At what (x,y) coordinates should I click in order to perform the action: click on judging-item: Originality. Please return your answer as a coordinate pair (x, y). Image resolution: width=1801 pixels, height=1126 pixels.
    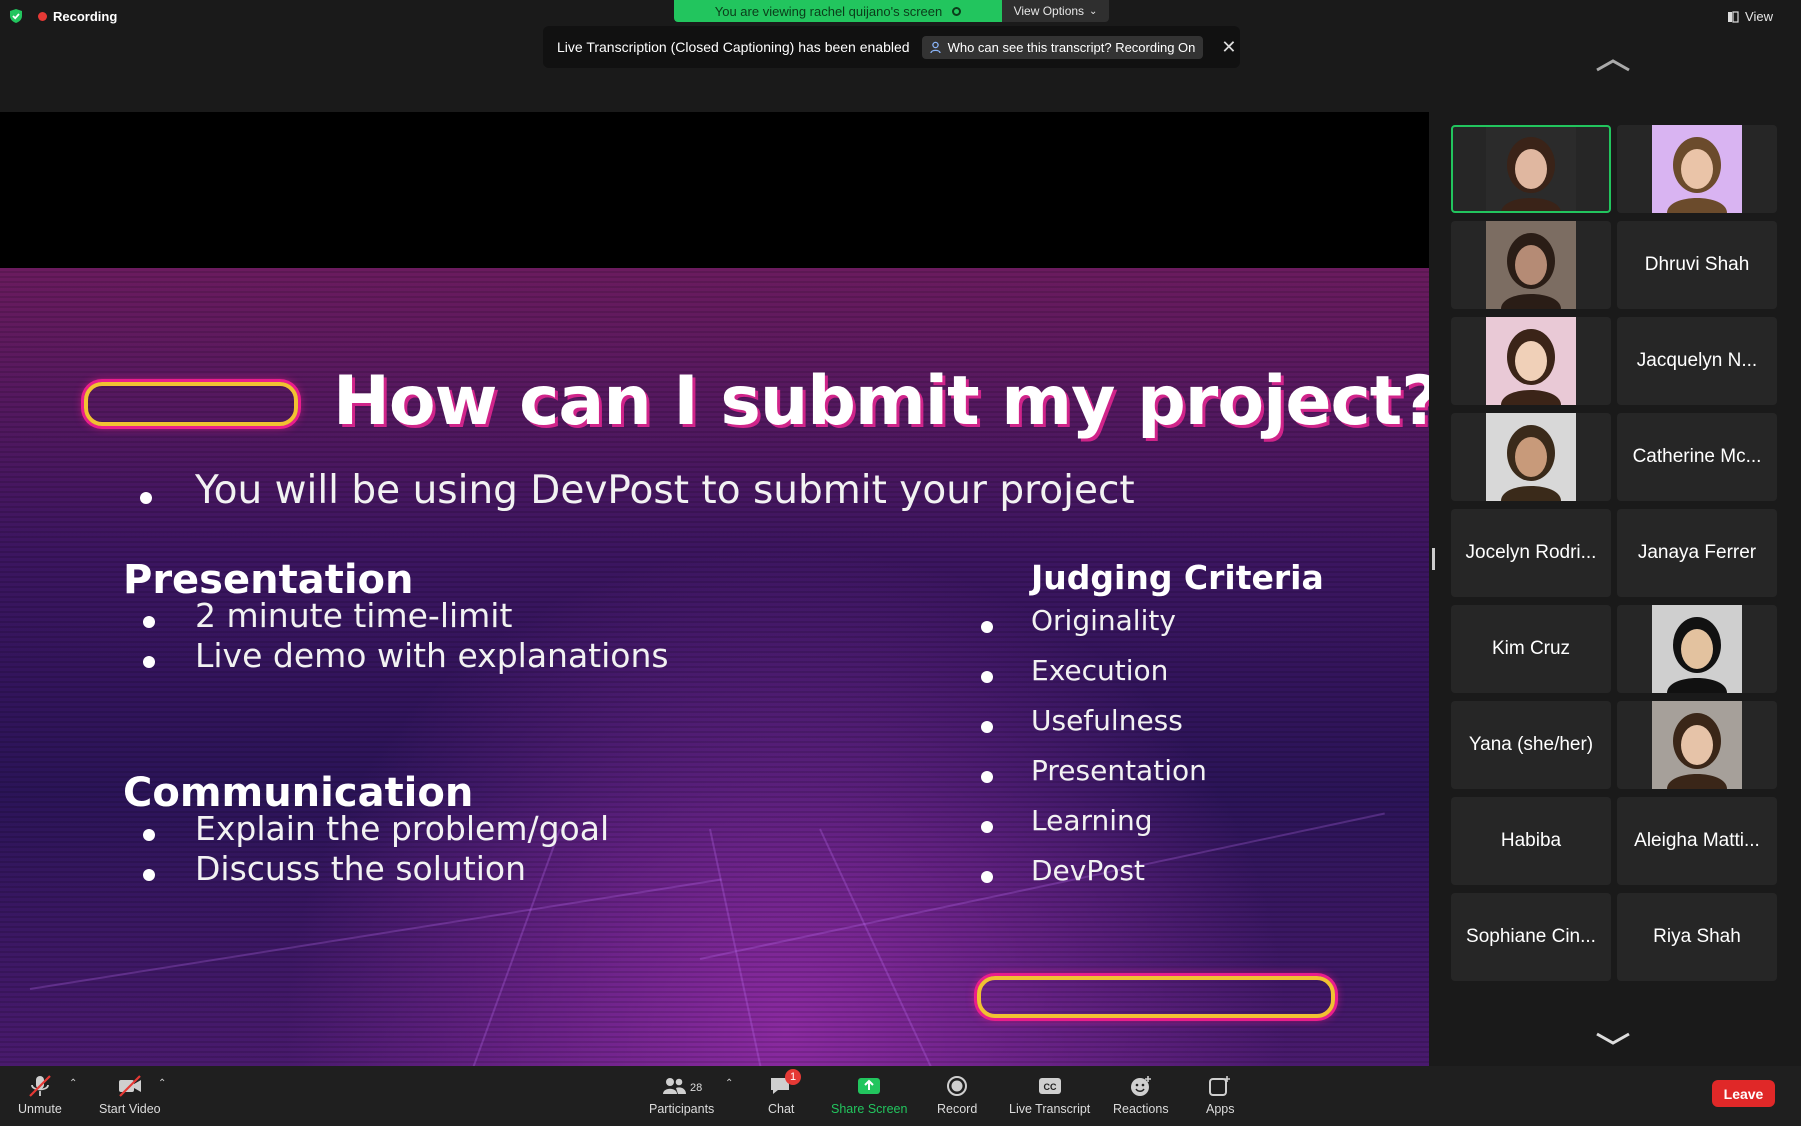
    Looking at the image, I should click on (1103, 620).